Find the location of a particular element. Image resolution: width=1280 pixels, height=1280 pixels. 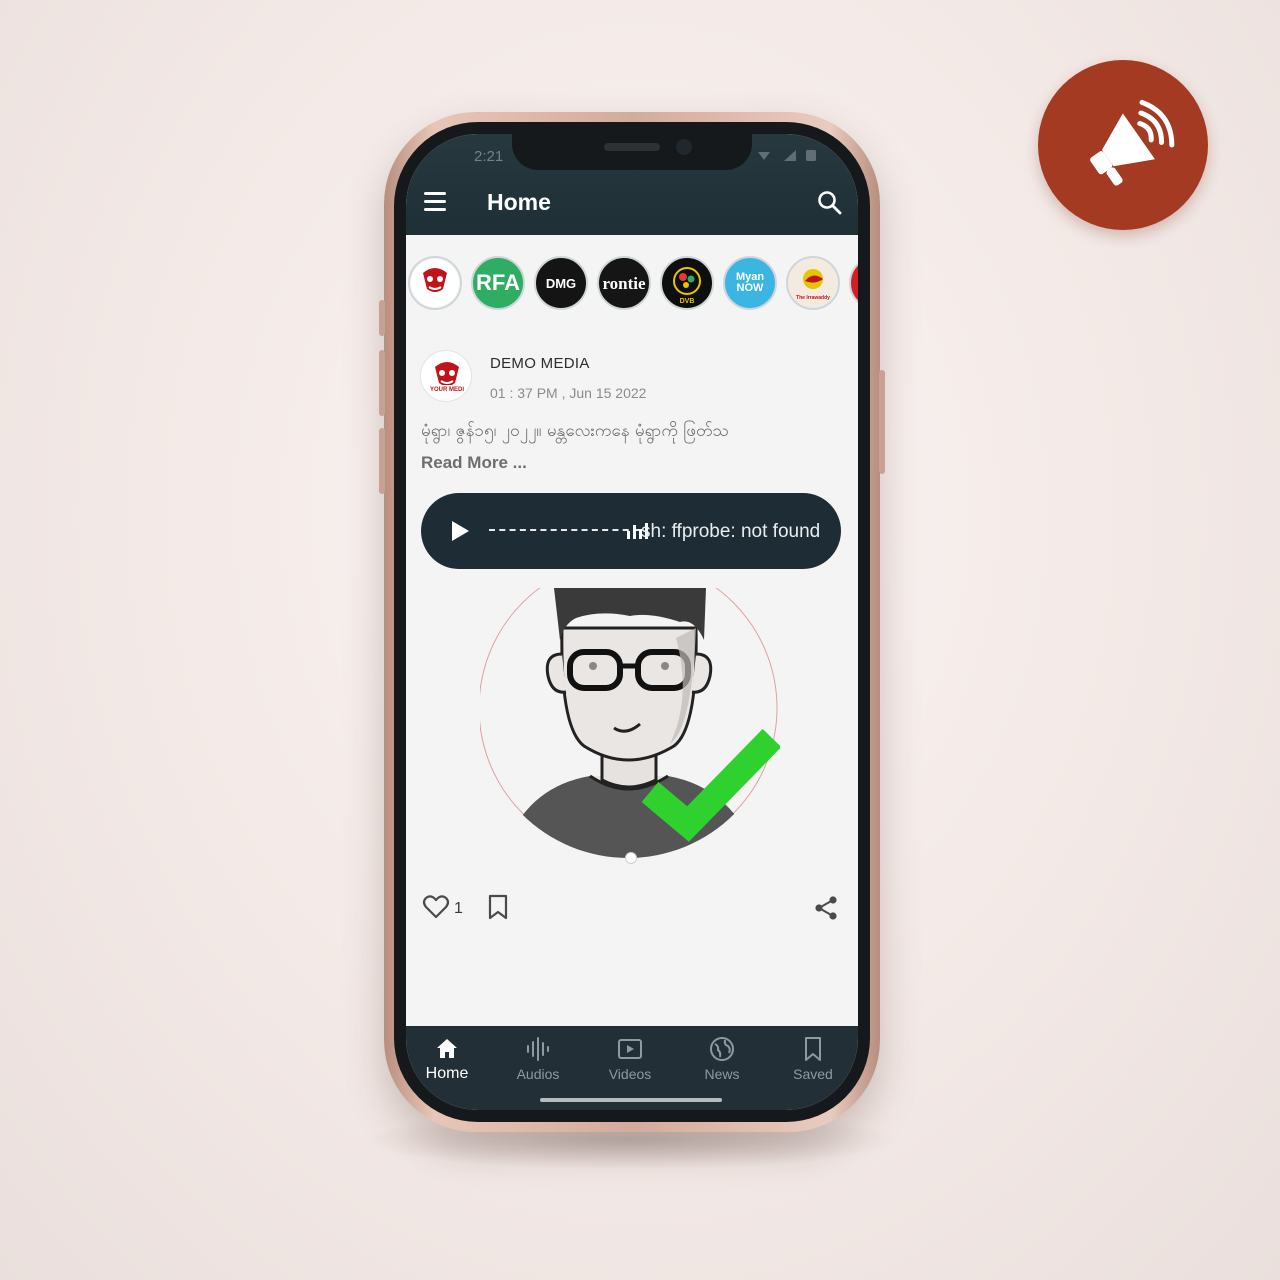

dvb-logo: DVB is located at coordinates (687, 286).